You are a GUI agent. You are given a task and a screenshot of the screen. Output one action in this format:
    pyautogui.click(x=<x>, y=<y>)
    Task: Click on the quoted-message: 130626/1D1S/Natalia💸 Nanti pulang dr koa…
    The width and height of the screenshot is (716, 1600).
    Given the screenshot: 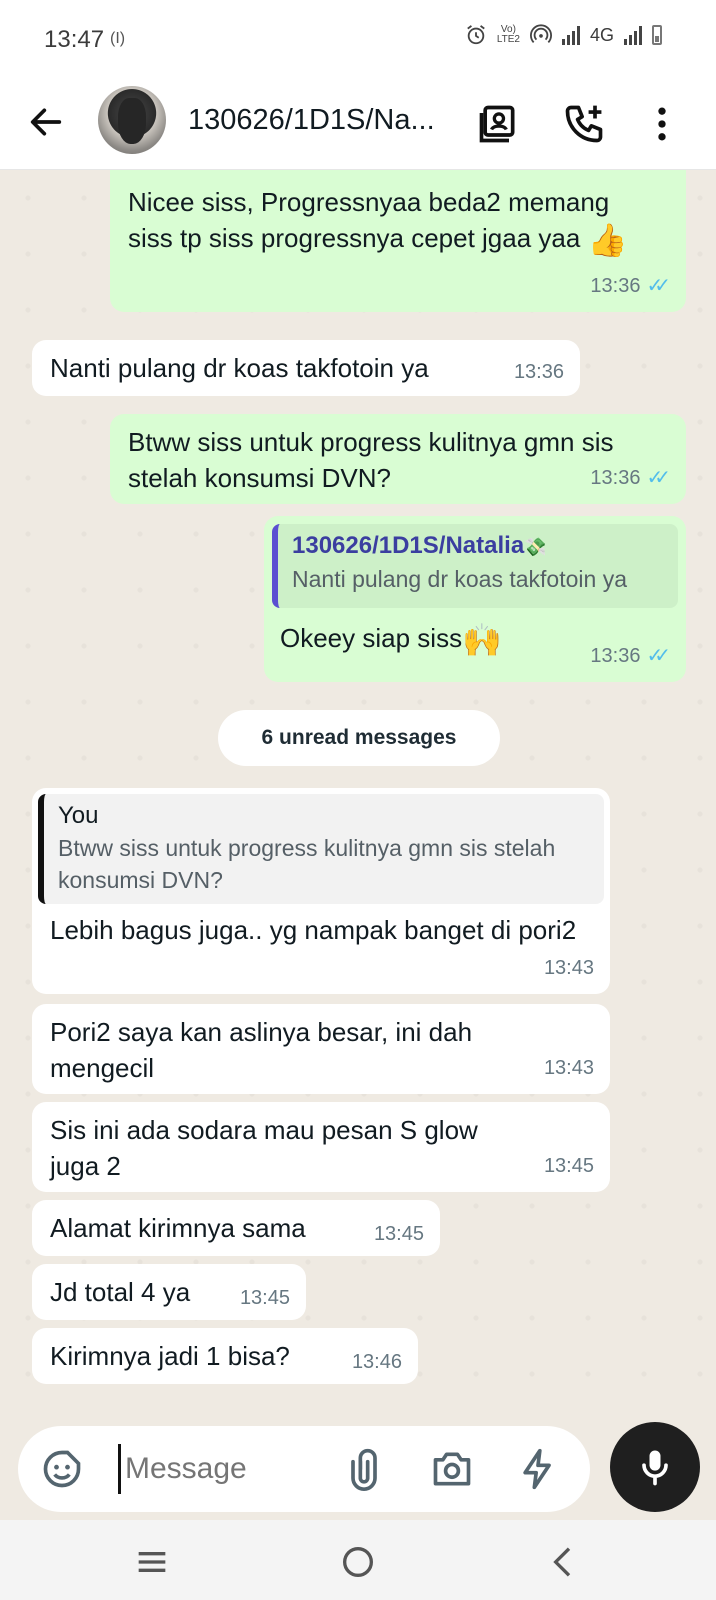 What is the action you would take?
    pyautogui.click(x=475, y=566)
    